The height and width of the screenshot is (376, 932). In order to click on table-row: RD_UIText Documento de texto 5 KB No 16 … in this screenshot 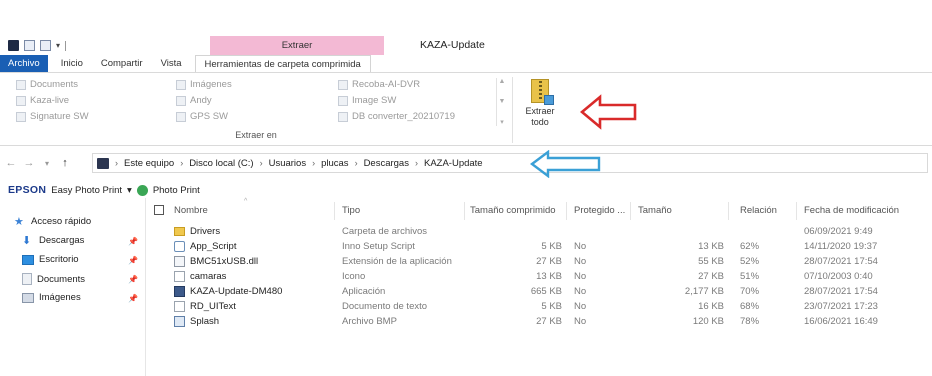, I will do `click(539, 307)`.